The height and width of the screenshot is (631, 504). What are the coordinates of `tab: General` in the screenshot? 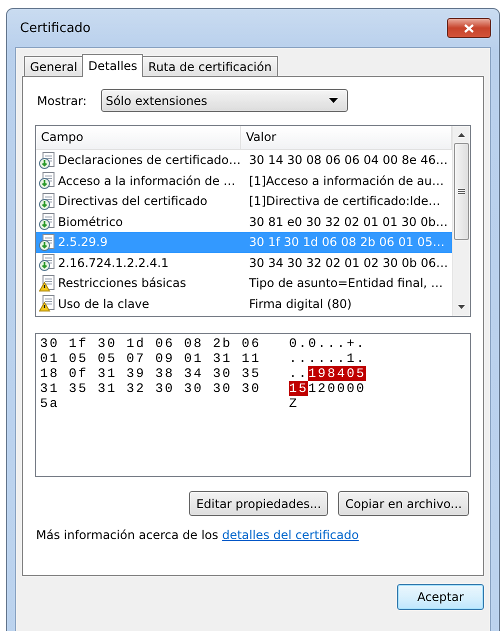 It's located at (54, 66).